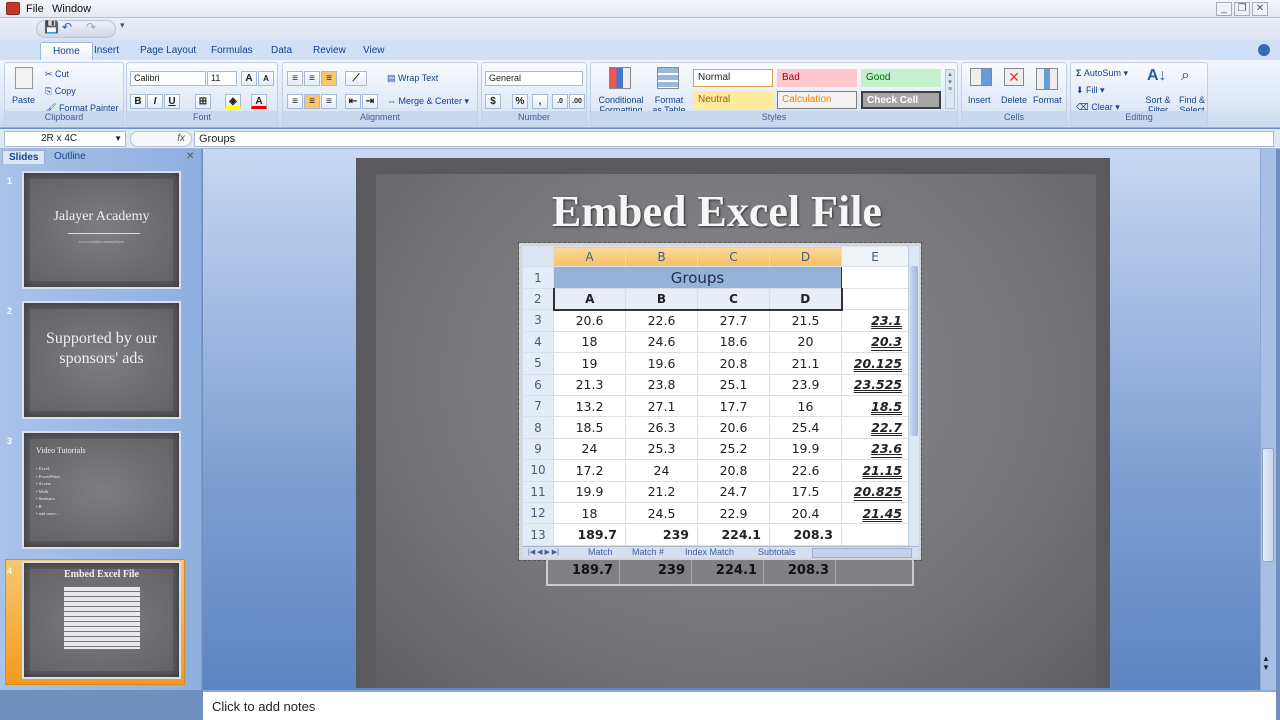  I want to click on row-header: 3, so click(538, 320).